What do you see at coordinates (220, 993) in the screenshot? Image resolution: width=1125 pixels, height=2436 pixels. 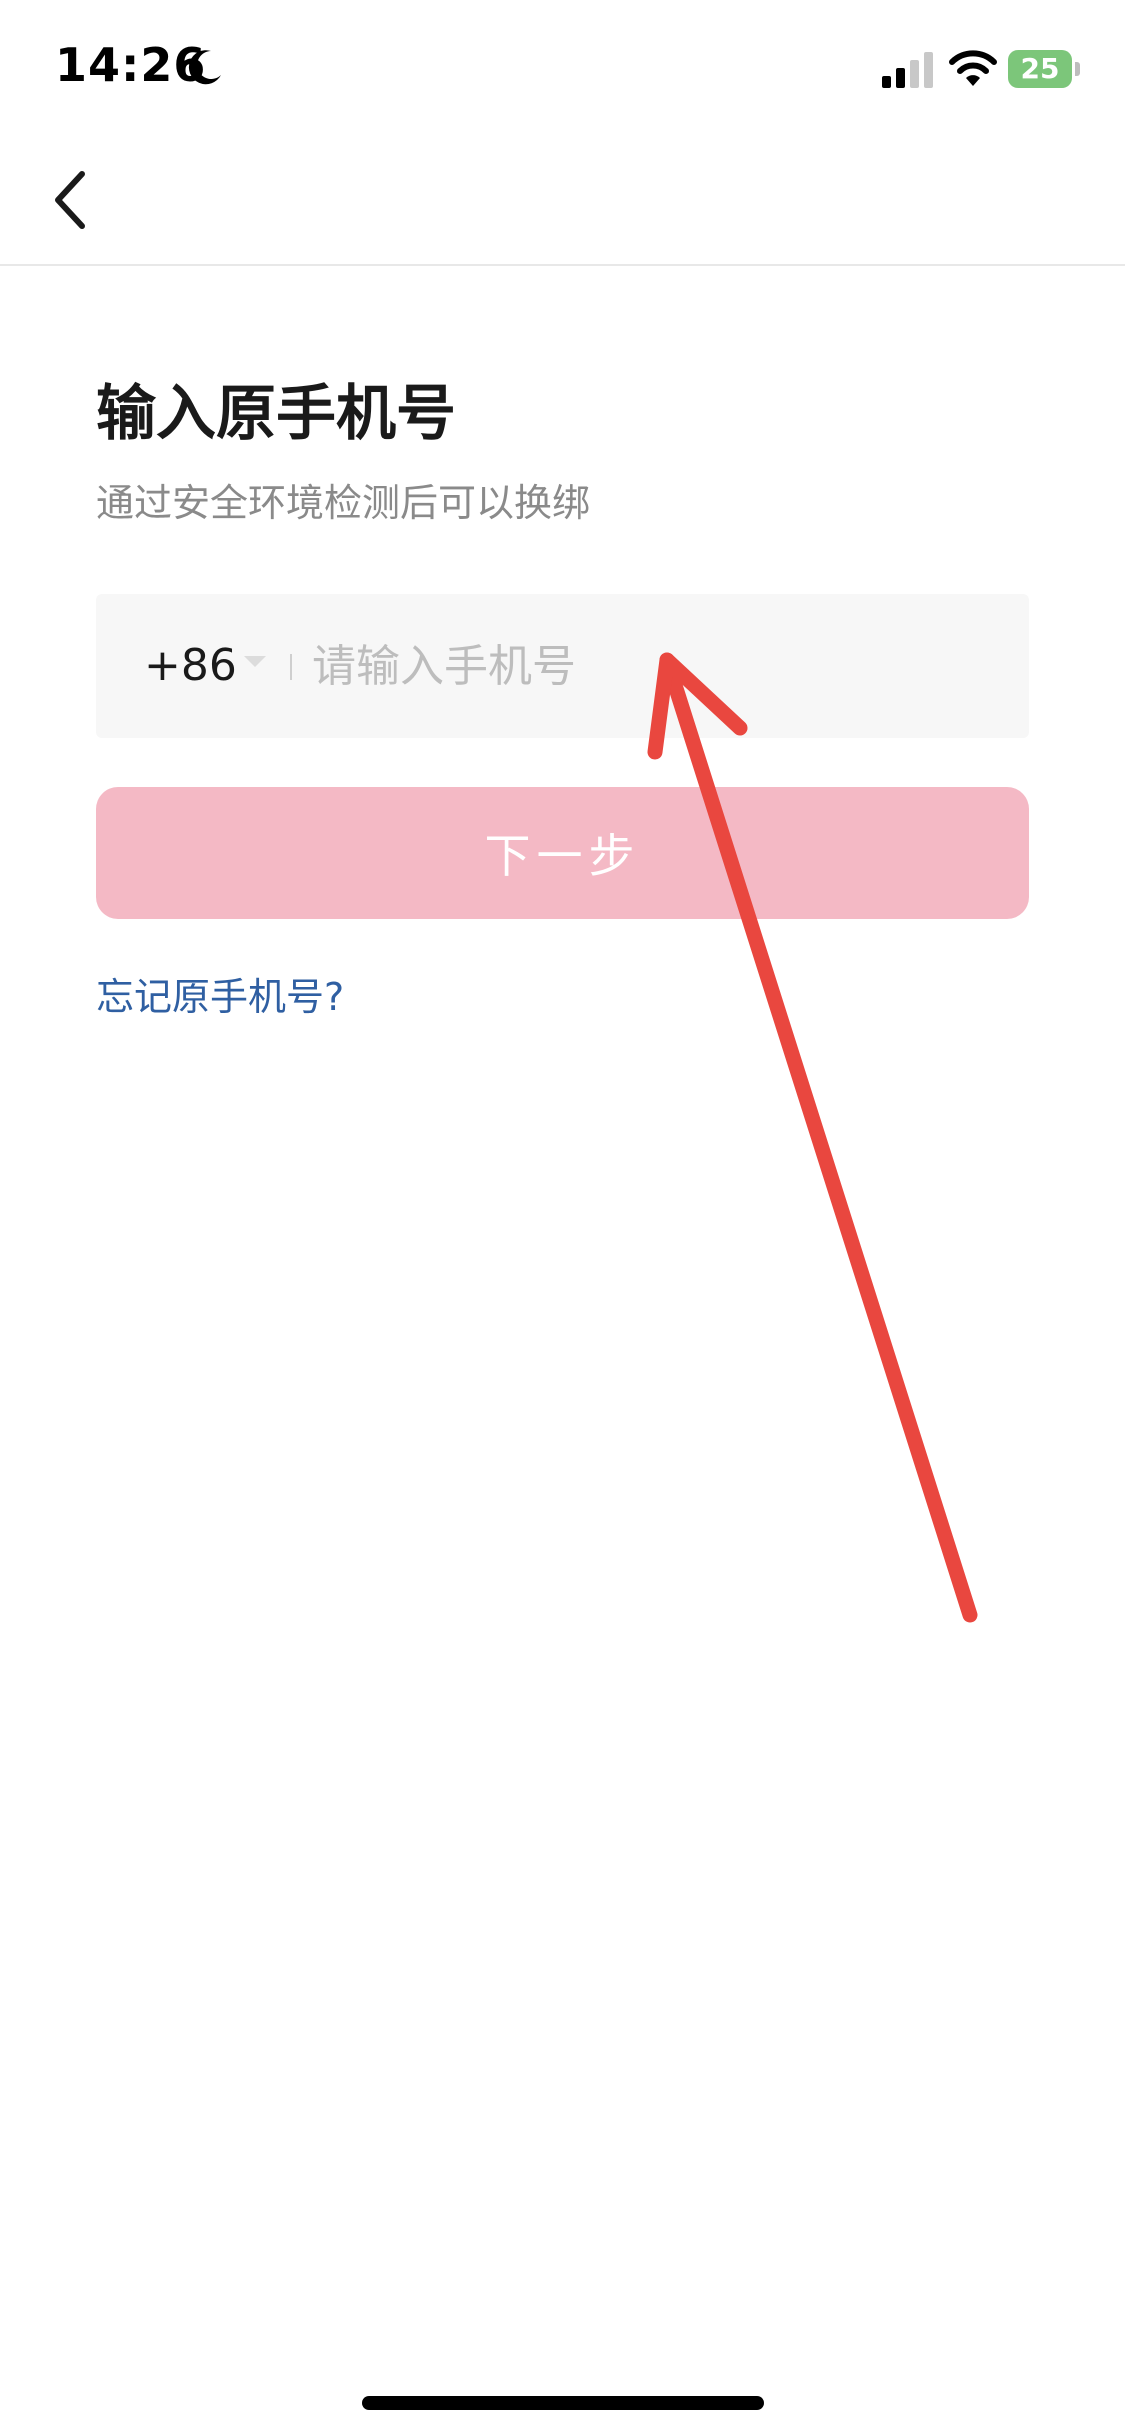 I see `forgot-phone-link: 忘记原手机号?` at bounding box center [220, 993].